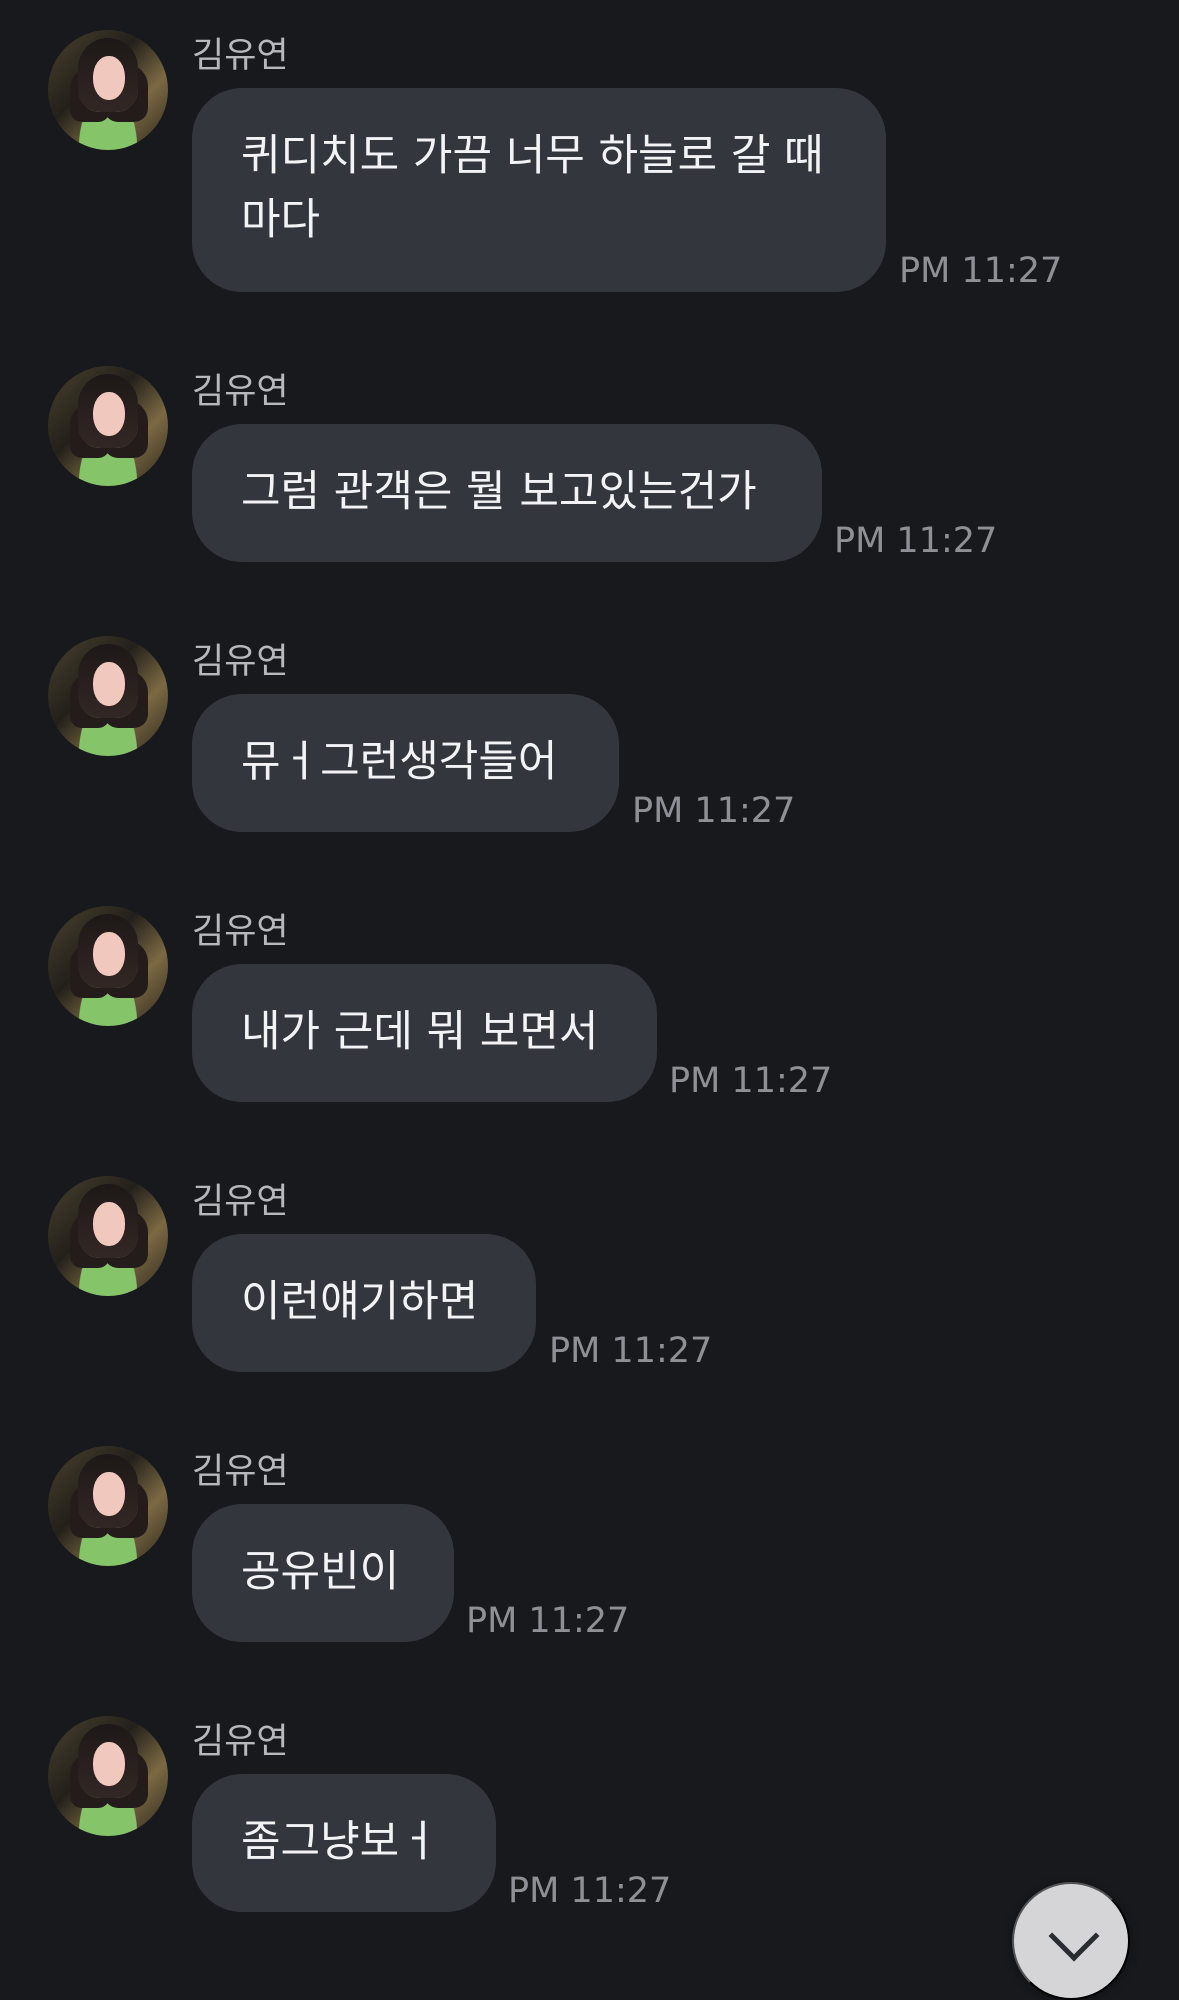 The width and height of the screenshot is (1179, 2000). Describe the element at coordinates (539, 190) in the screenshot. I see `message-bubble: 퀴디치도 가끔 너무 하늘로 갈 때 마다` at that location.